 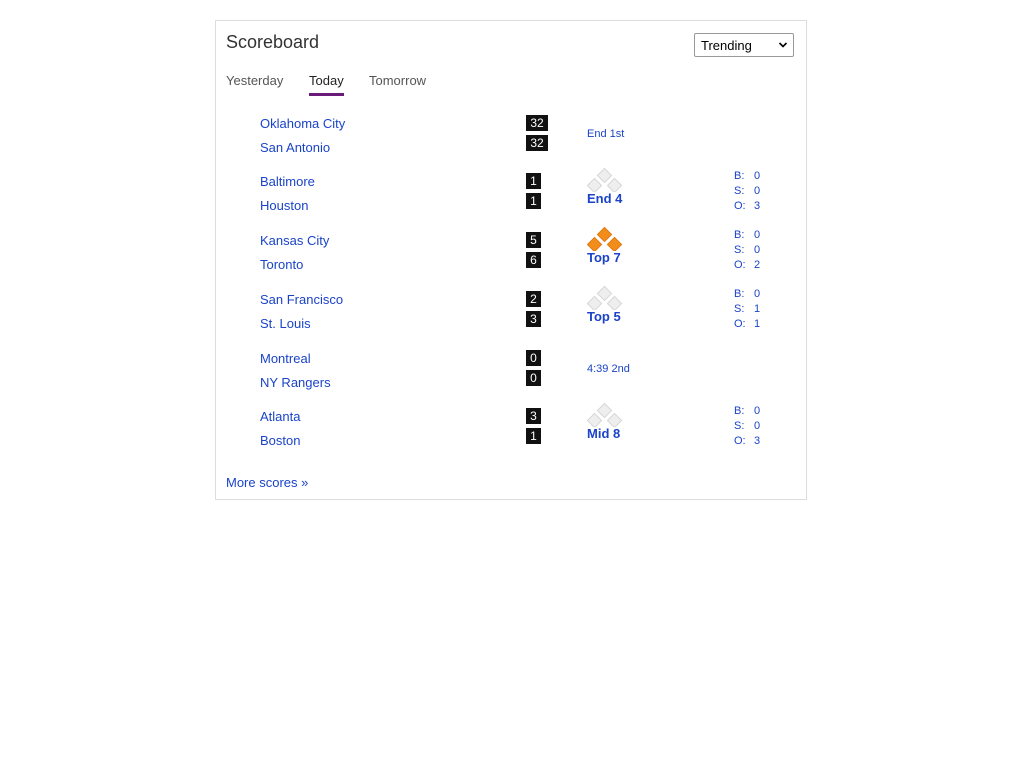 What do you see at coordinates (605, 134) in the screenshot?
I see `game-status: End 1st` at bounding box center [605, 134].